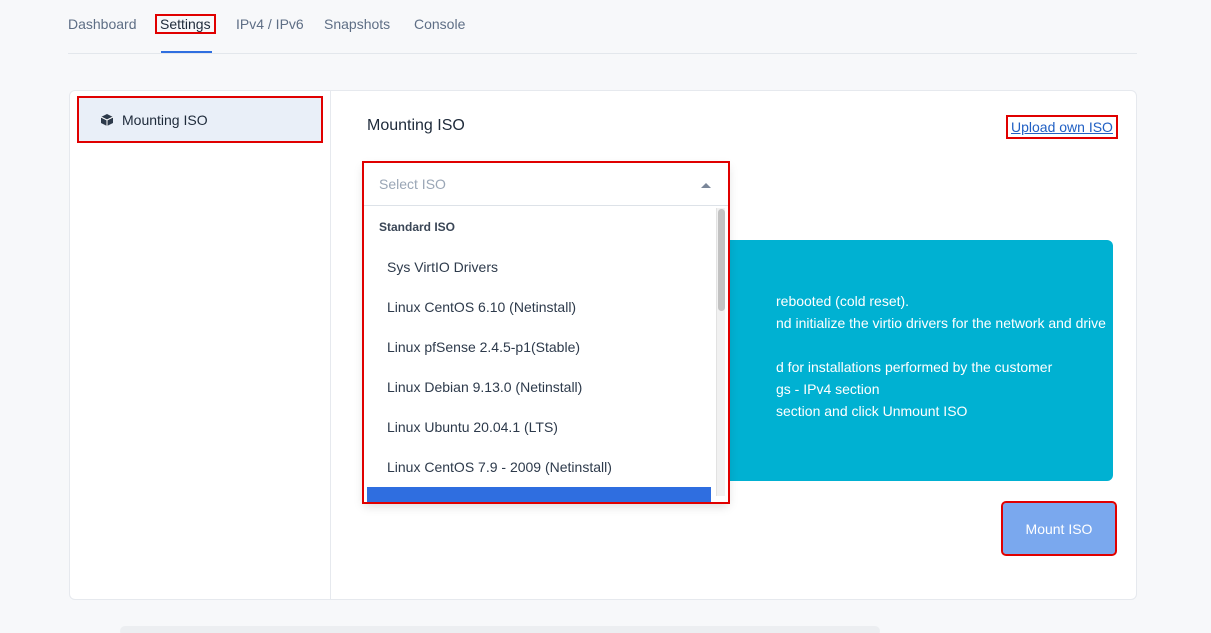 The width and height of the screenshot is (1211, 633). I want to click on bottom-shadow, so click(500, 629).